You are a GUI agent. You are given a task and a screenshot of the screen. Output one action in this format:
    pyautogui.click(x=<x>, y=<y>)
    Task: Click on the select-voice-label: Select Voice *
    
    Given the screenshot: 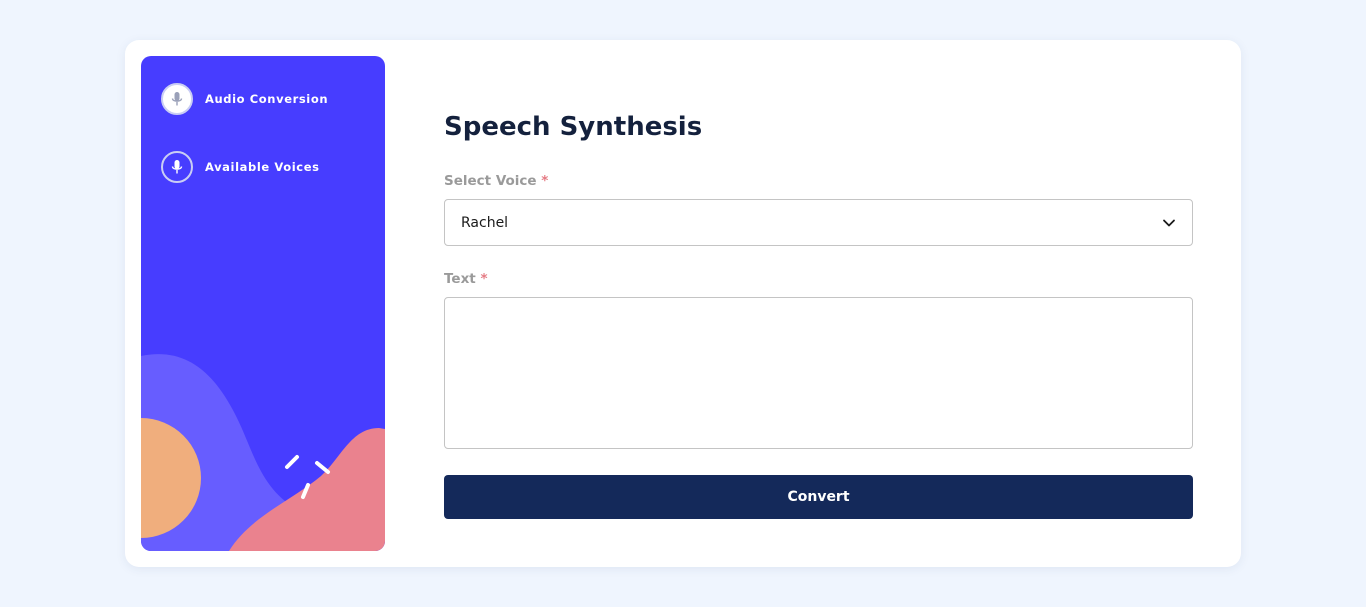 What is the action you would take?
    pyautogui.click(x=496, y=181)
    